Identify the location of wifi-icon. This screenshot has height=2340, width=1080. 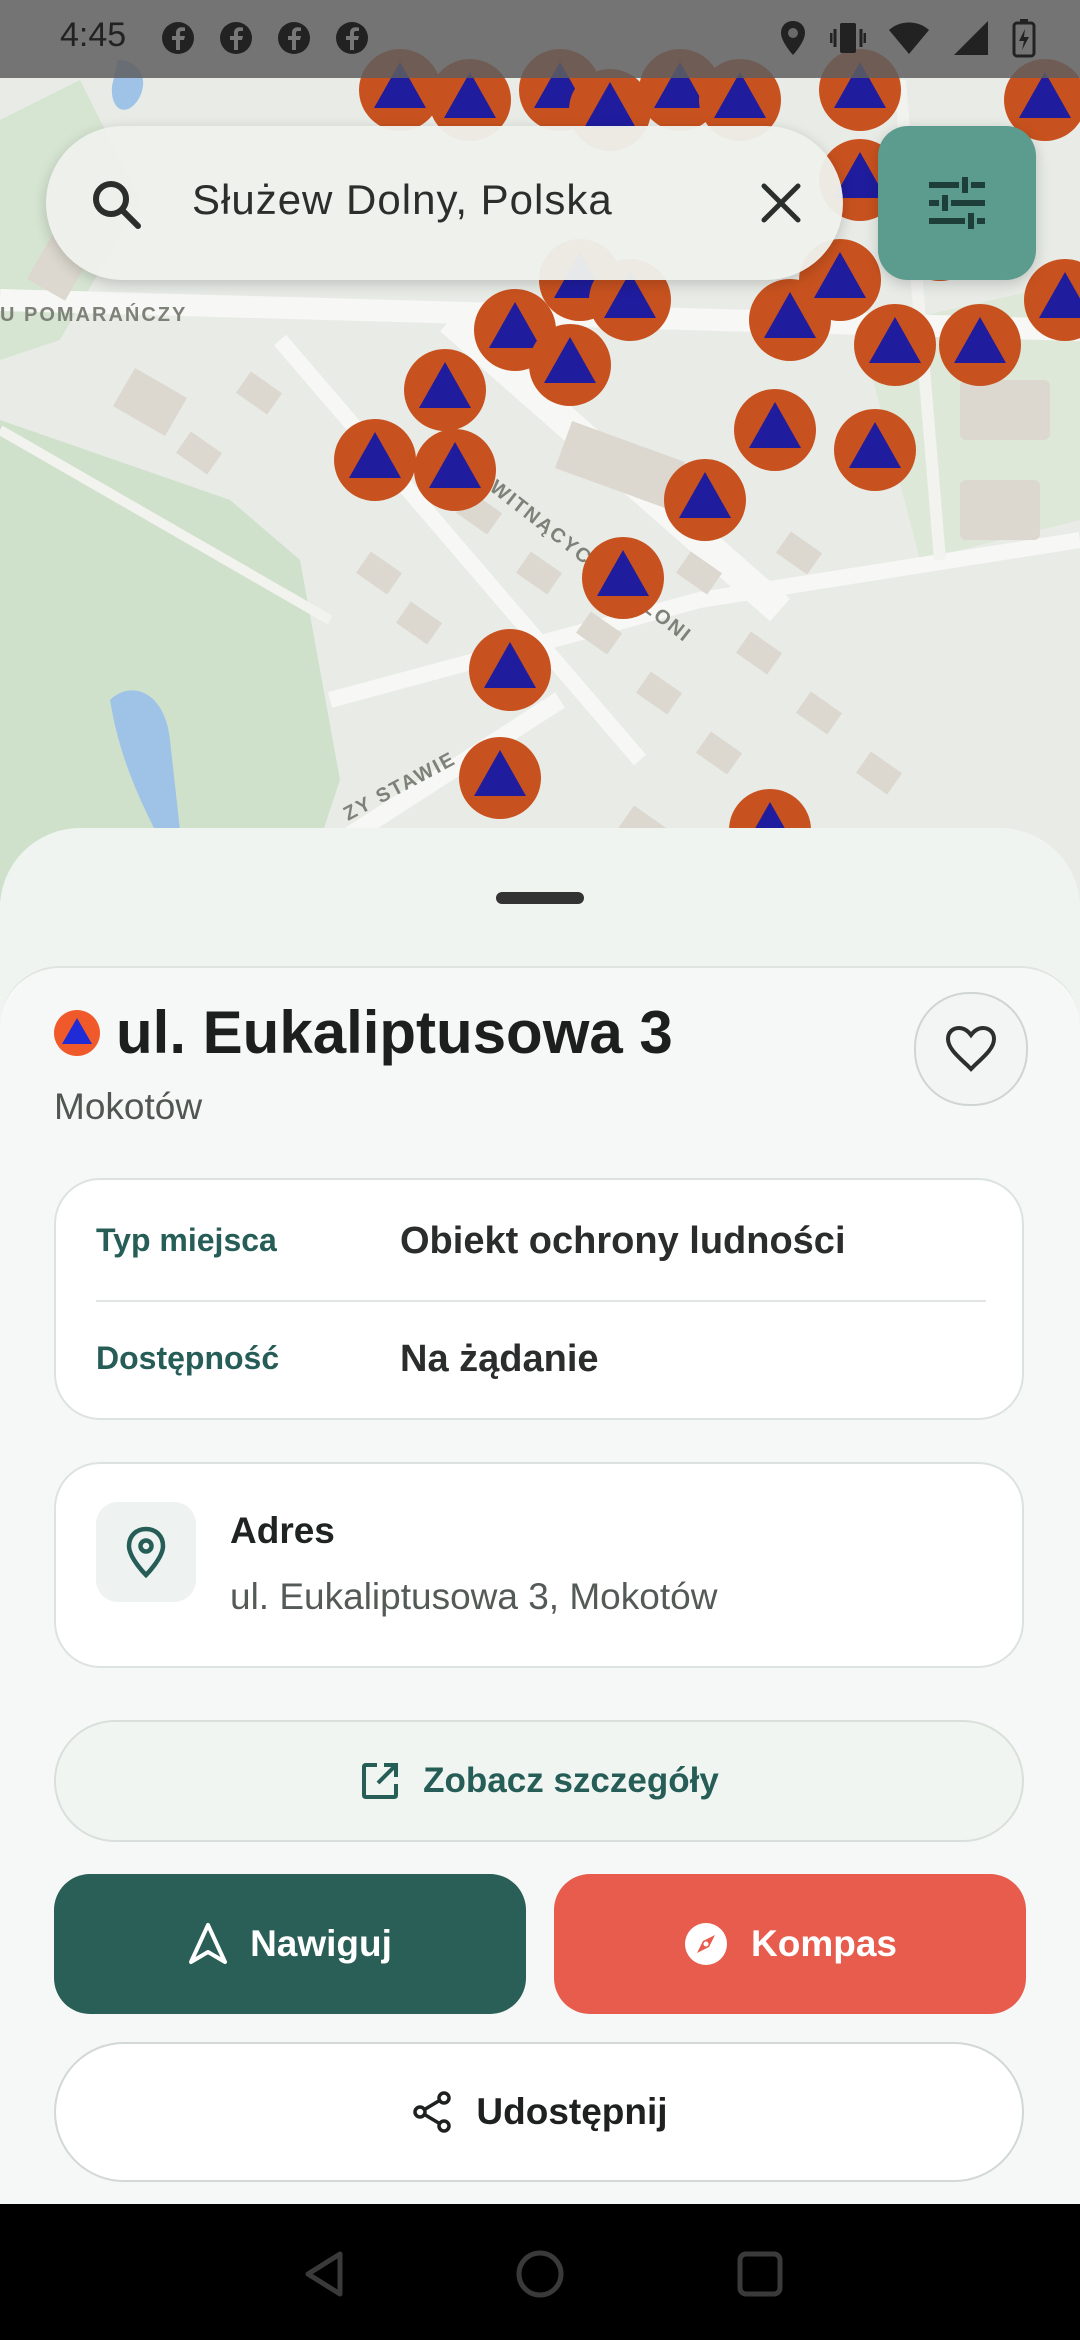
(909, 38).